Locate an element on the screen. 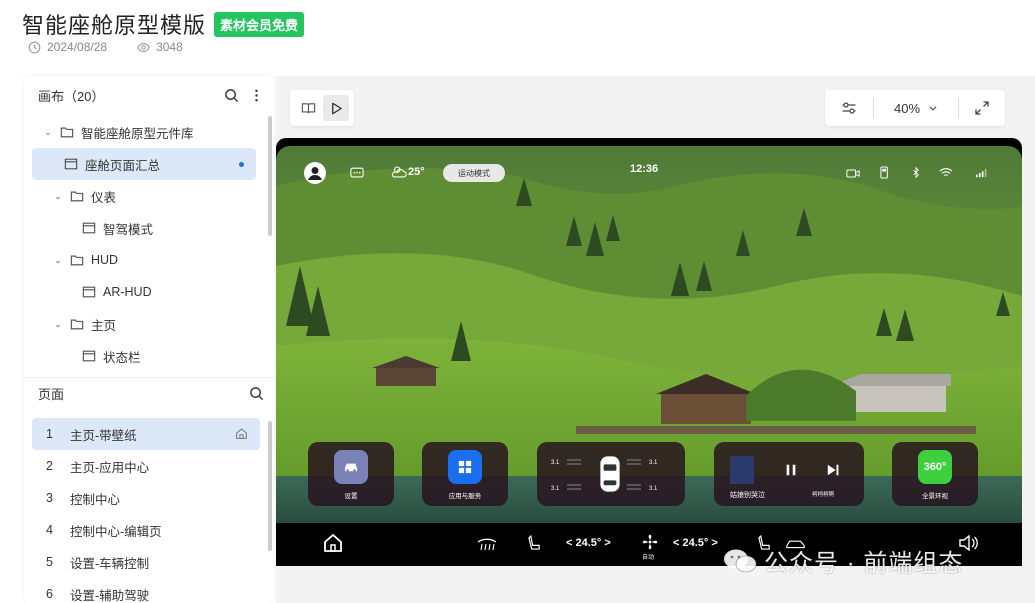  right-temperature: < 24.5° > is located at coordinates (695, 543).